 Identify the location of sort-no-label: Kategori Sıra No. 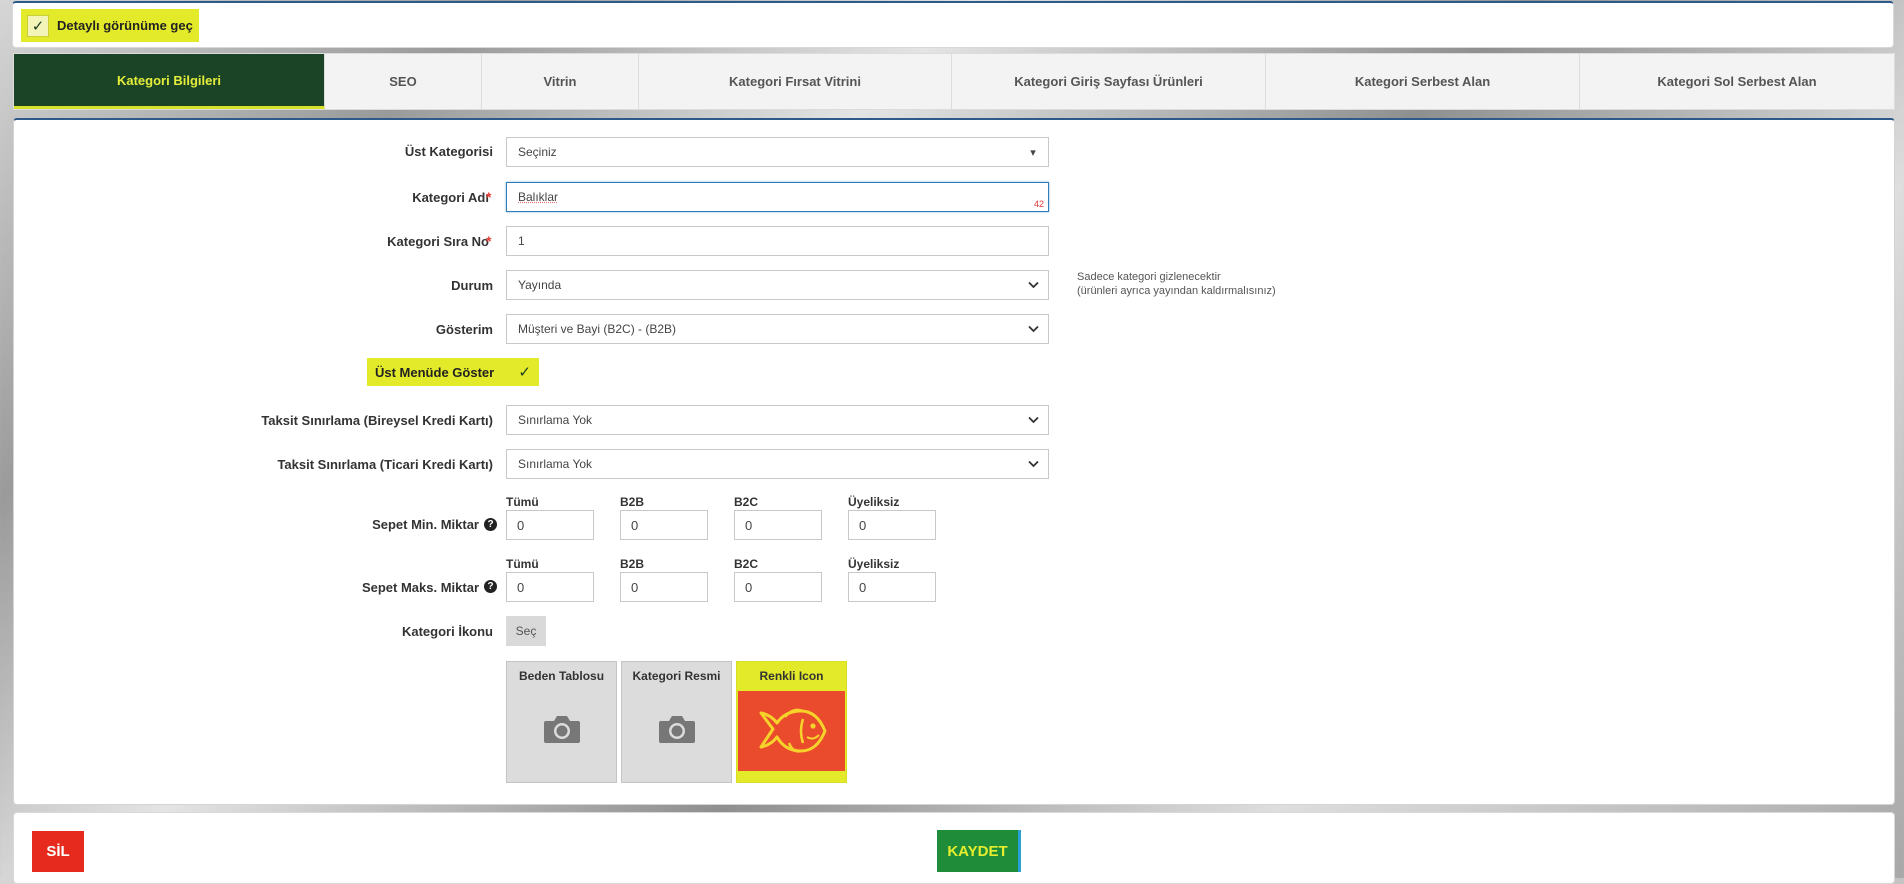
(438, 241).